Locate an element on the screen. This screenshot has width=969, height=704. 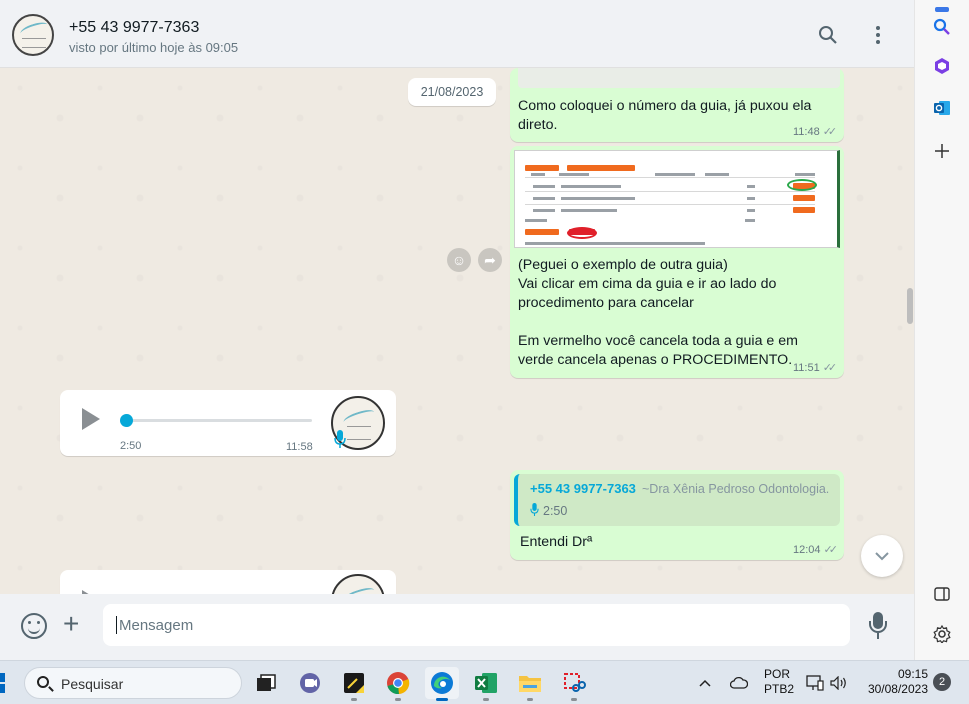
contact-avatar is located at coordinates (33, 35).